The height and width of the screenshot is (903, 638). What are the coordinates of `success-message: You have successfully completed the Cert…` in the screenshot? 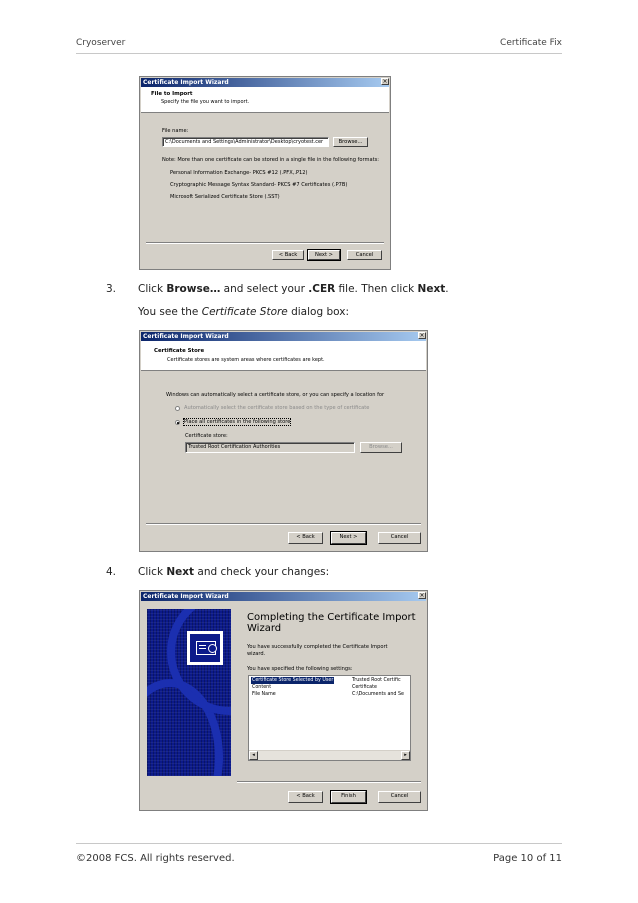 It's located at (317, 647).